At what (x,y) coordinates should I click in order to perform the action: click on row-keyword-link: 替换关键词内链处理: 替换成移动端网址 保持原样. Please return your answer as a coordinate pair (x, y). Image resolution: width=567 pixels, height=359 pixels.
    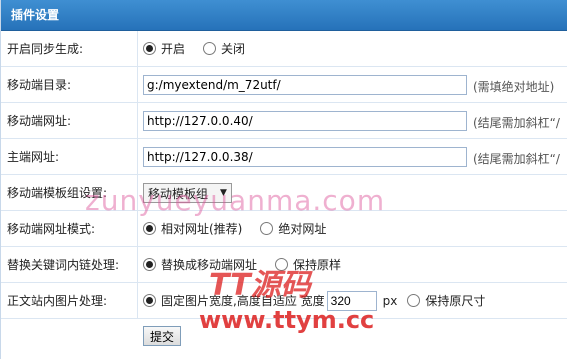
    Looking at the image, I should click on (284, 265).